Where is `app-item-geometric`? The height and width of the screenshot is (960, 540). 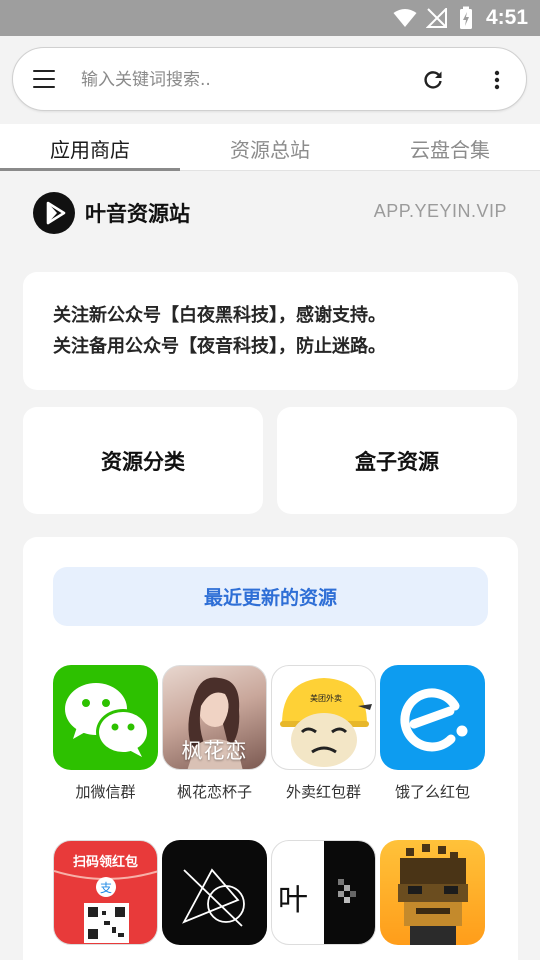
app-item-geometric is located at coordinates (214, 898).